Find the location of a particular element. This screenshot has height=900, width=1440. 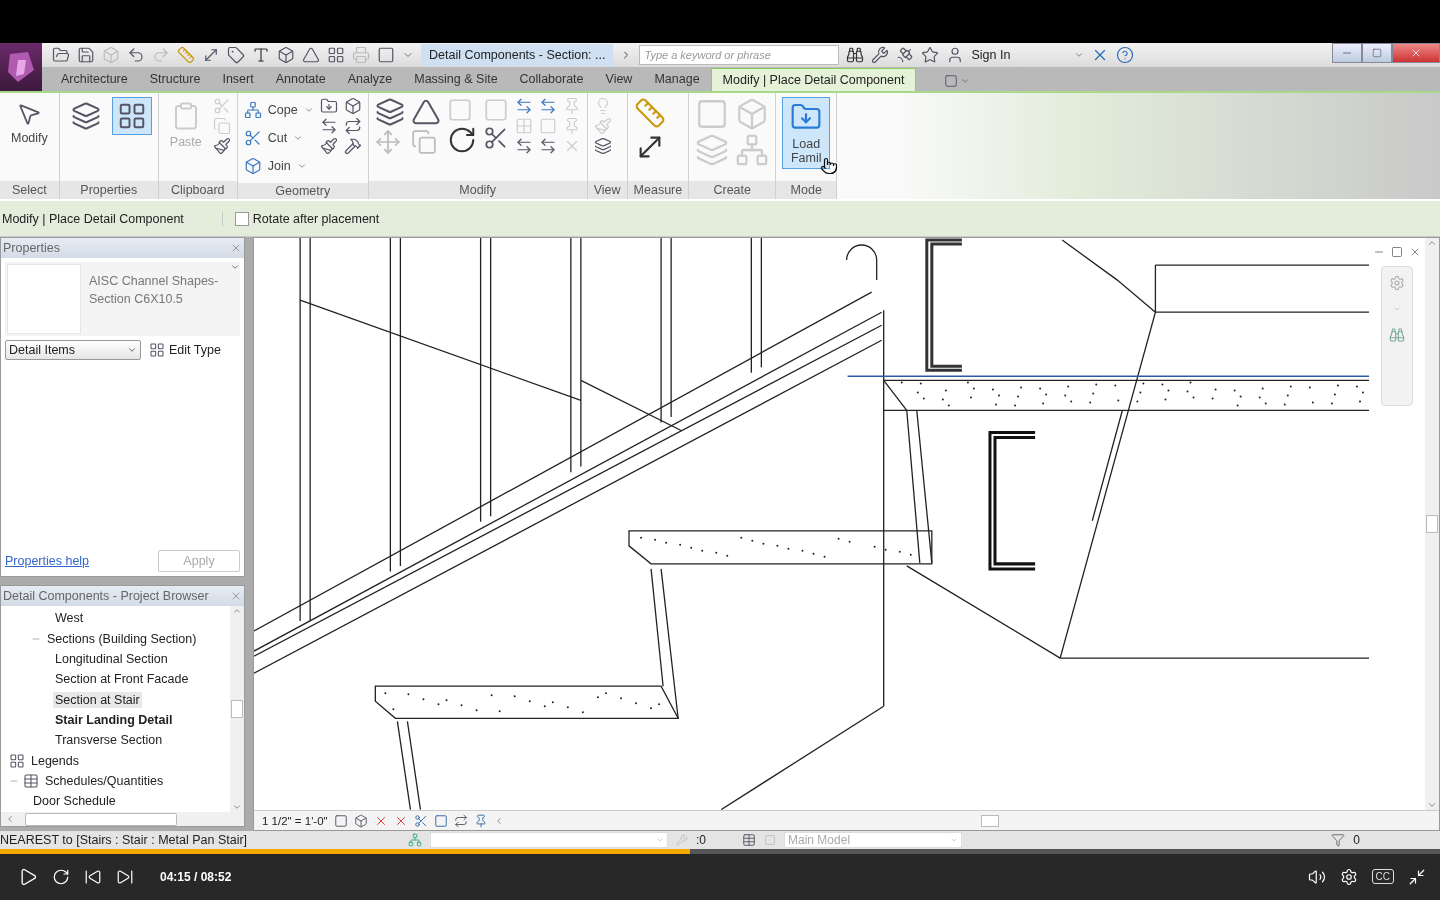

panel-label: Clipboard is located at coordinates (197, 190).